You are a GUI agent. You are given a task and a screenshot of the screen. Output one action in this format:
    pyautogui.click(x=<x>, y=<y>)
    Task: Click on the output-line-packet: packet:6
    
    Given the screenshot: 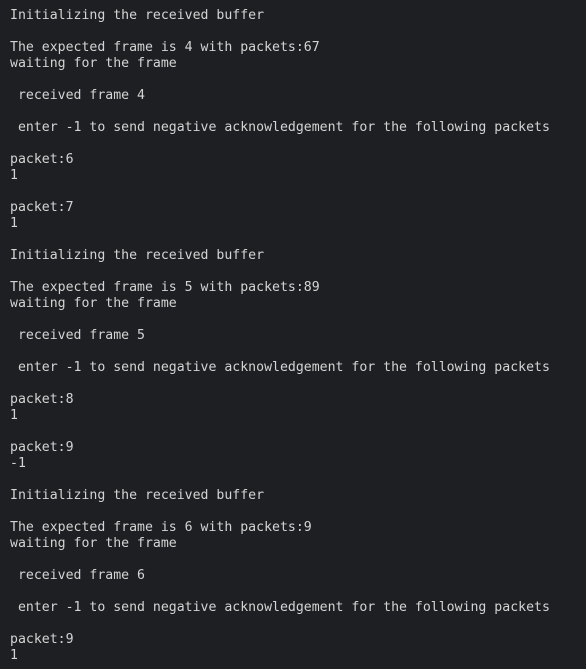 What is the action you would take?
    pyautogui.click(x=42, y=159)
    